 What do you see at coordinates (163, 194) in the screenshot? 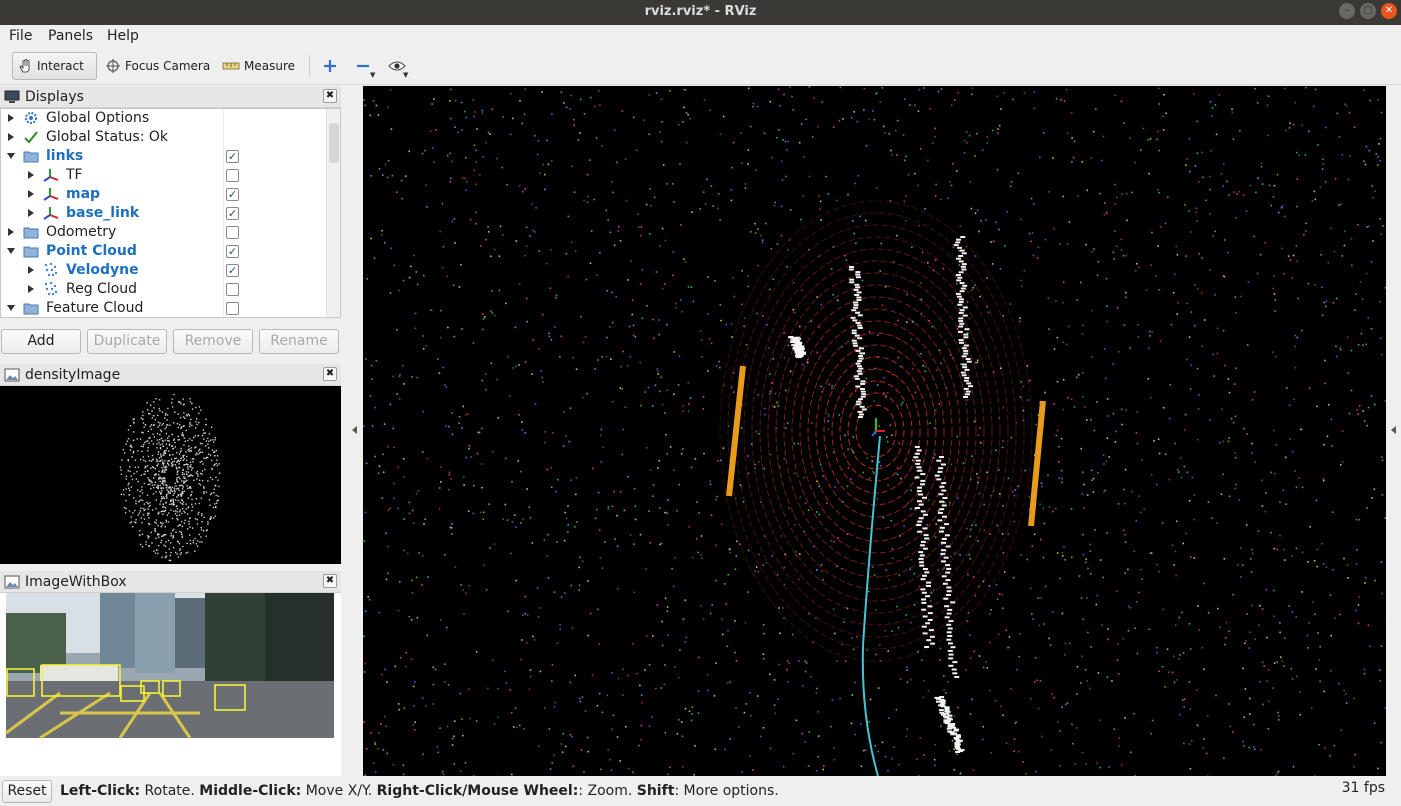
I see `tree-item: map ✓` at bounding box center [163, 194].